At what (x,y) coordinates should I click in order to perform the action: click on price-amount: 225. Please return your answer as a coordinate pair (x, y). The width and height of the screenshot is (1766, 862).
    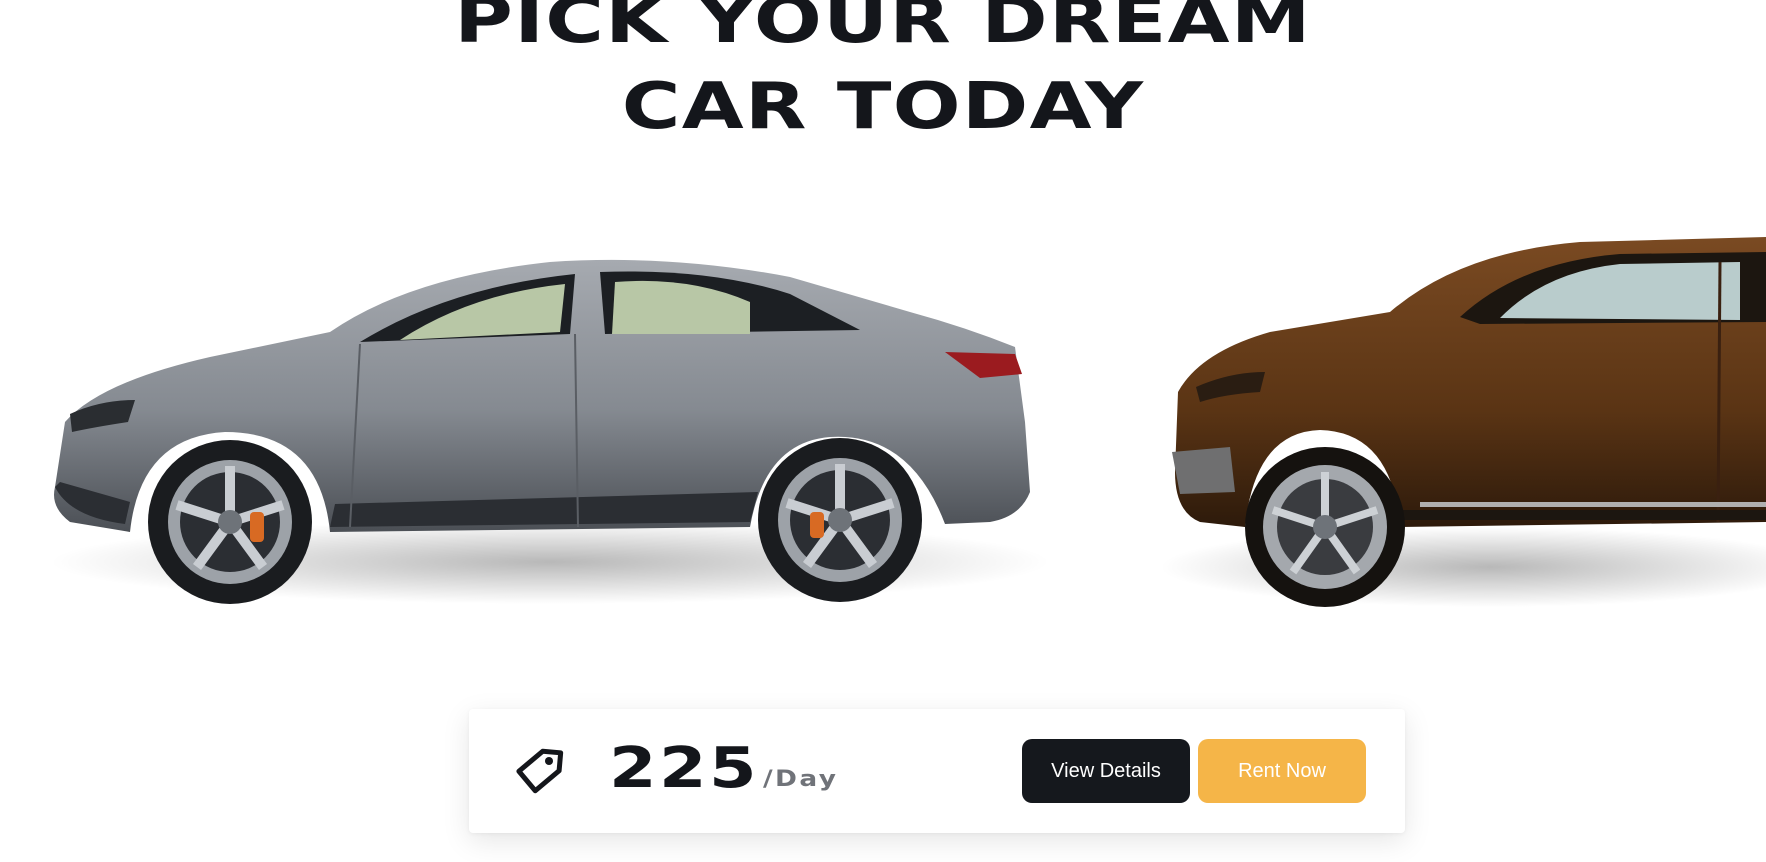
    Looking at the image, I should click on (684, 768).